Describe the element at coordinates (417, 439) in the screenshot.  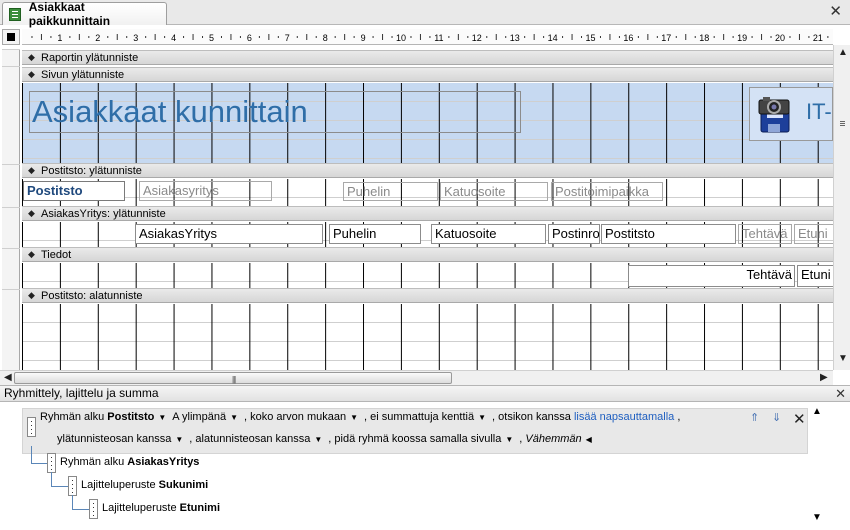
I see `keep-together-option: pidä ryhmä koossa samalla sivulla` at that location.